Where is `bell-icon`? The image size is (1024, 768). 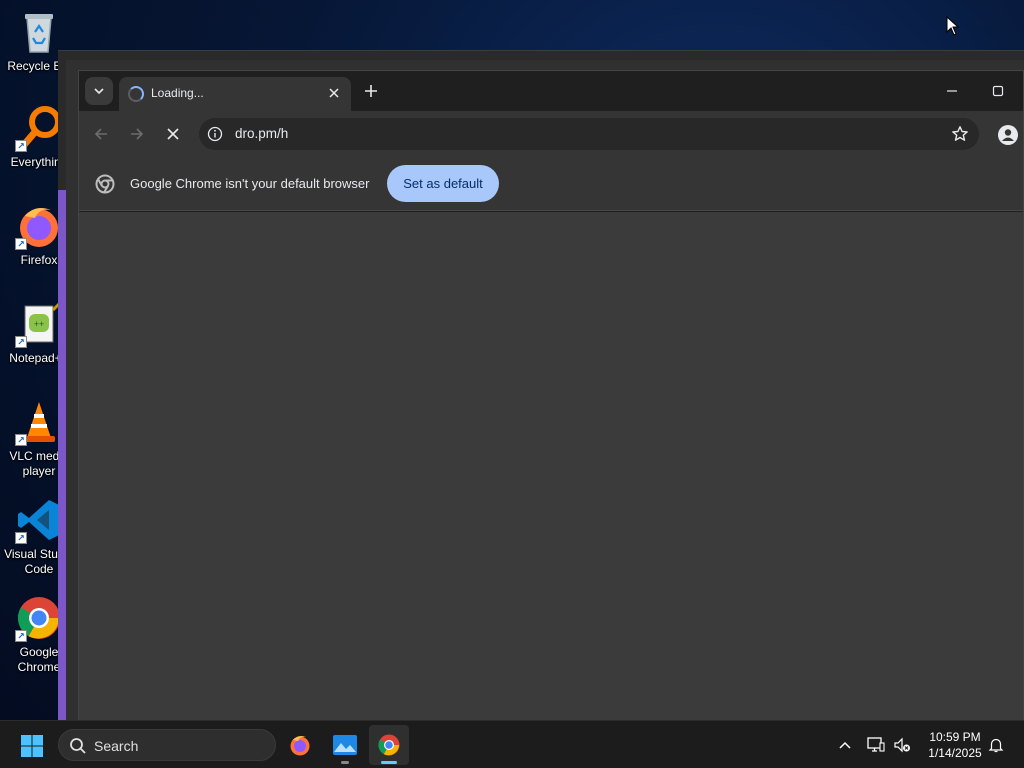 bell-icon is located at coordinates (996, 745).